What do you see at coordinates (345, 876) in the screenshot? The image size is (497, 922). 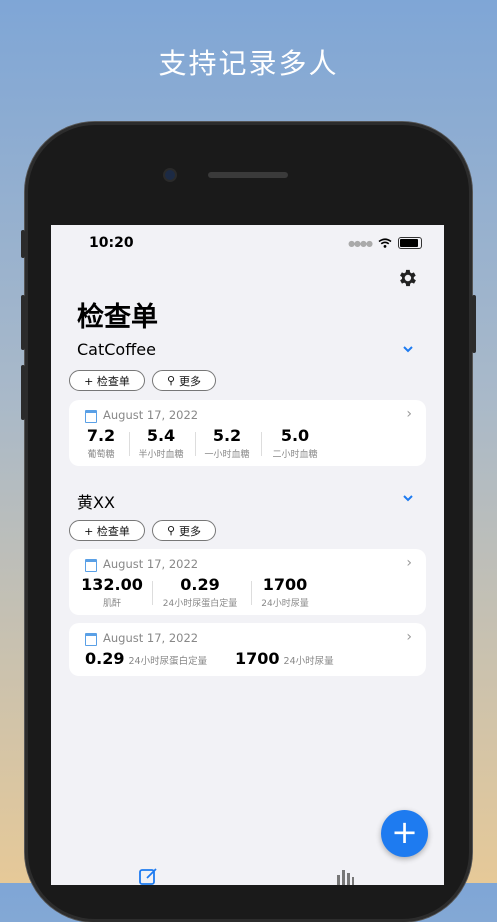 I see `chart-icon` at bounding box center [345, 876].